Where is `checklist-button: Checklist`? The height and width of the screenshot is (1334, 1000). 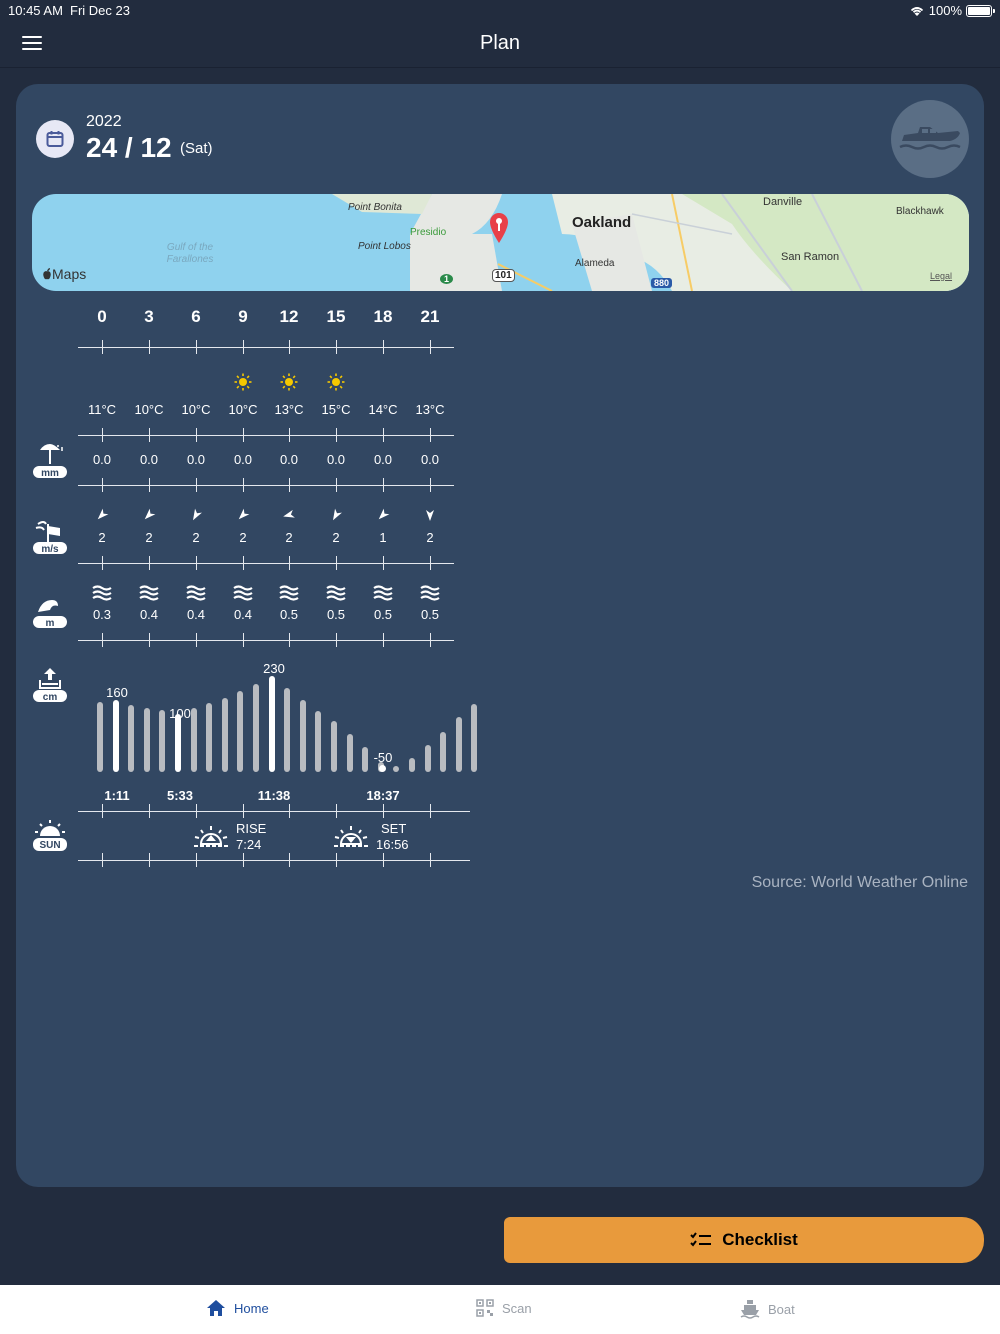 checklist-button: Checklist is located at coordinates (744, 1240).